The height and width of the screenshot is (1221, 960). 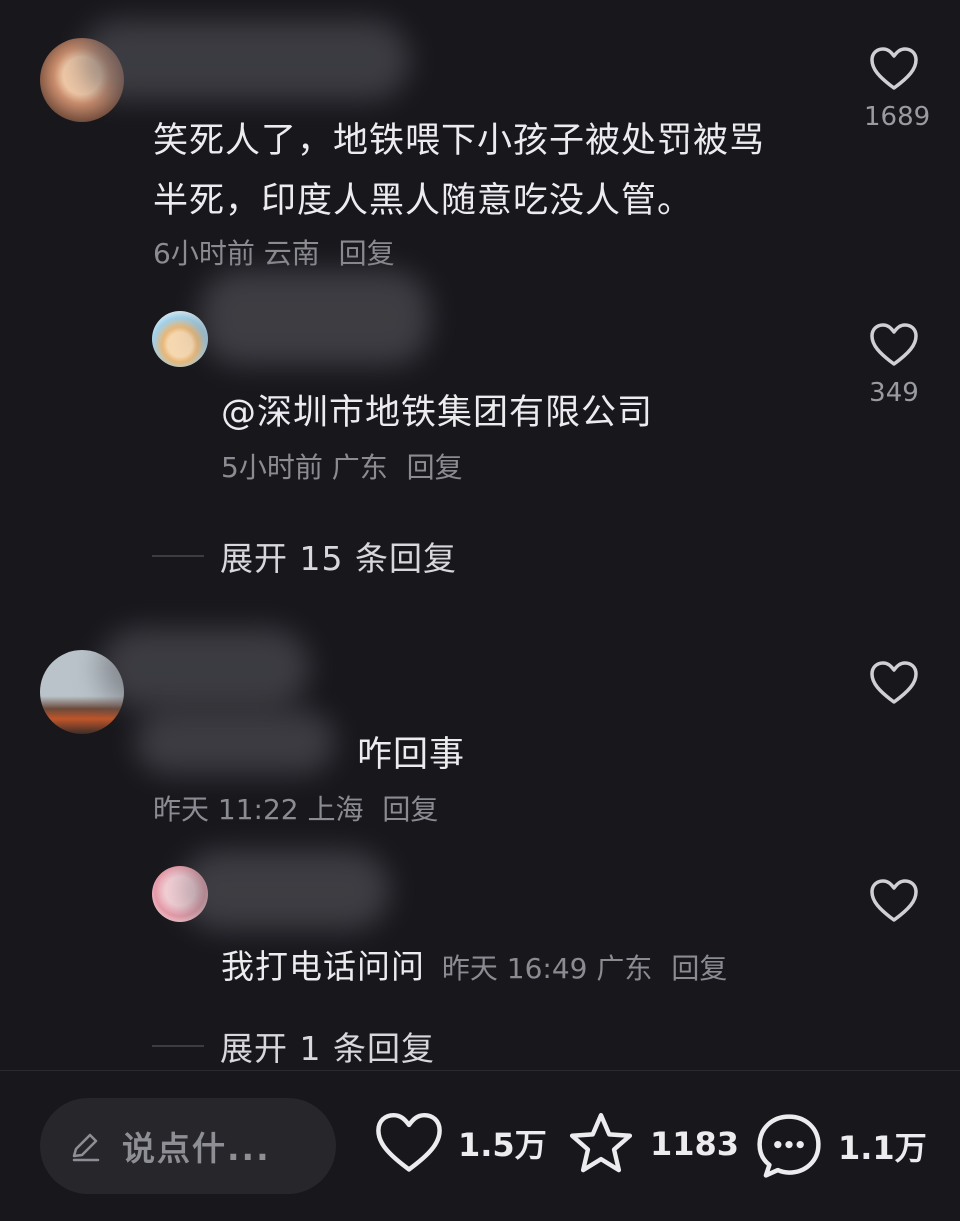 I want to click on reply-meta: 5小时前 广东 回复, so click(x=342, y=466).